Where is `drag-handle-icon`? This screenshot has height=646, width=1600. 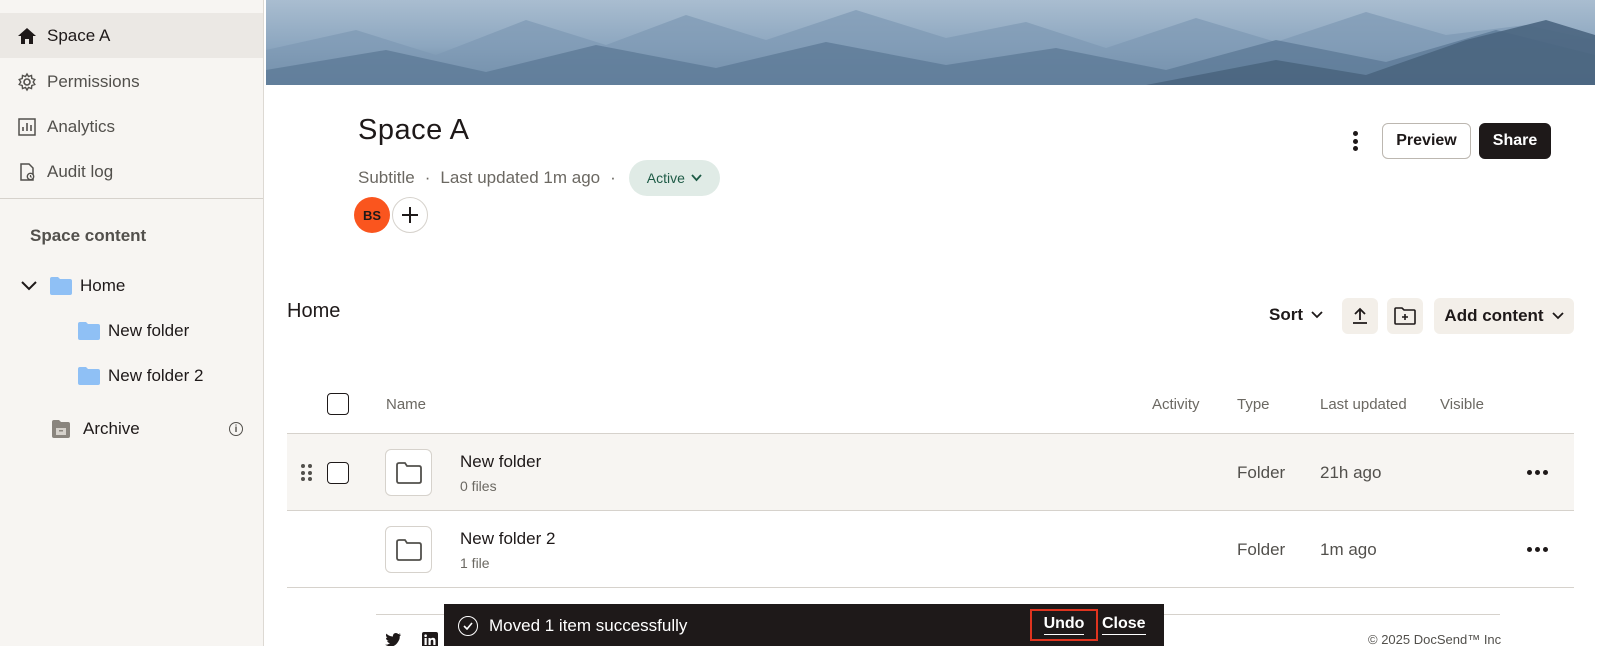 drag-handle-icon is located at coordinates (307, 473).